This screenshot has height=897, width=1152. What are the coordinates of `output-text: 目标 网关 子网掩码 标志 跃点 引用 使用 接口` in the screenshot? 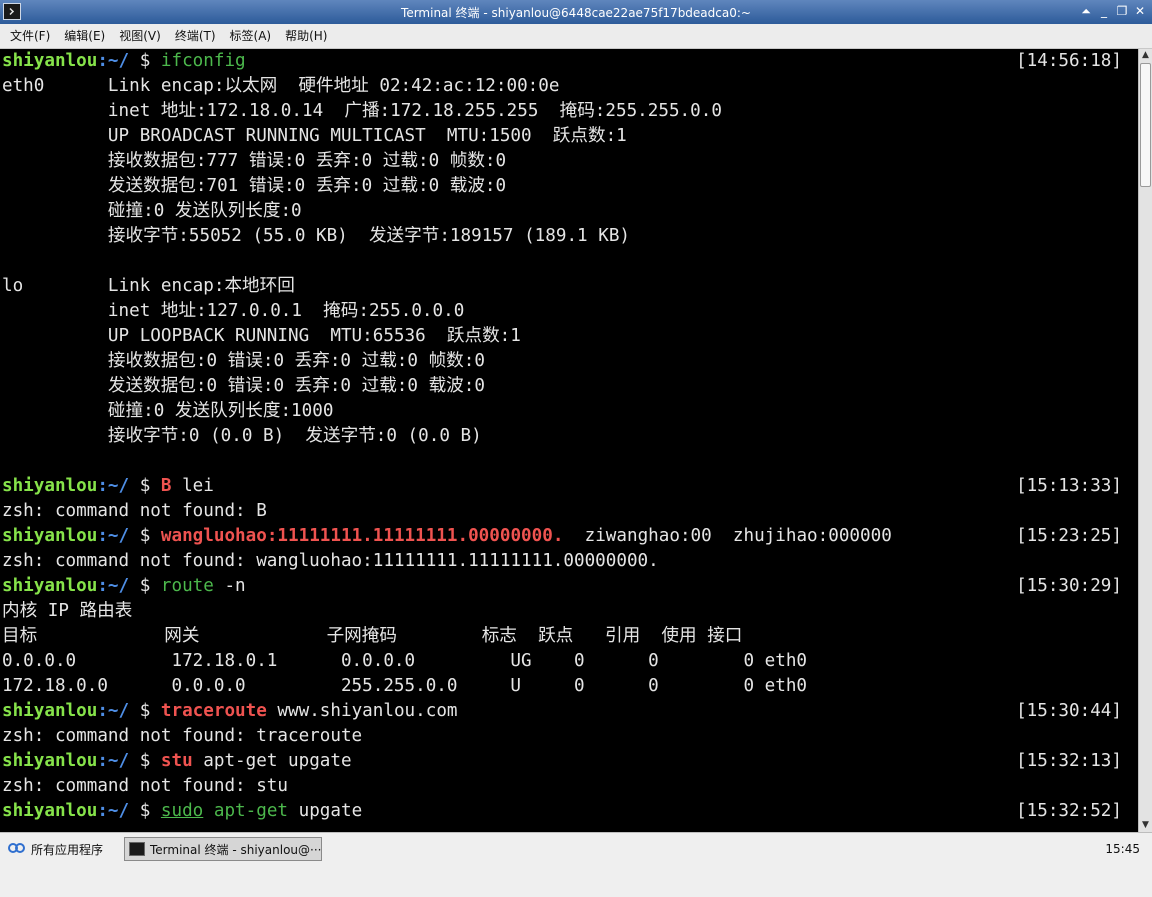 It's located at (372, 636).